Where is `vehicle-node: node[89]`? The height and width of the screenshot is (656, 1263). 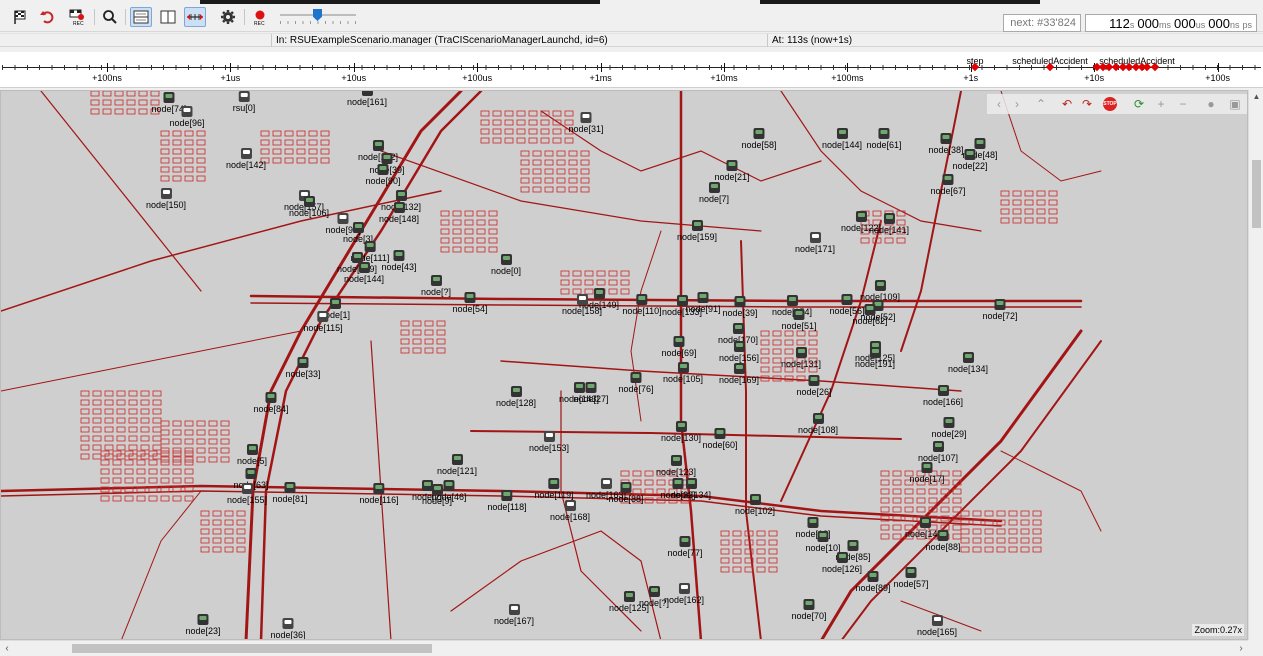 vehicle-node: node[89] is located at coordinates (873, 582).